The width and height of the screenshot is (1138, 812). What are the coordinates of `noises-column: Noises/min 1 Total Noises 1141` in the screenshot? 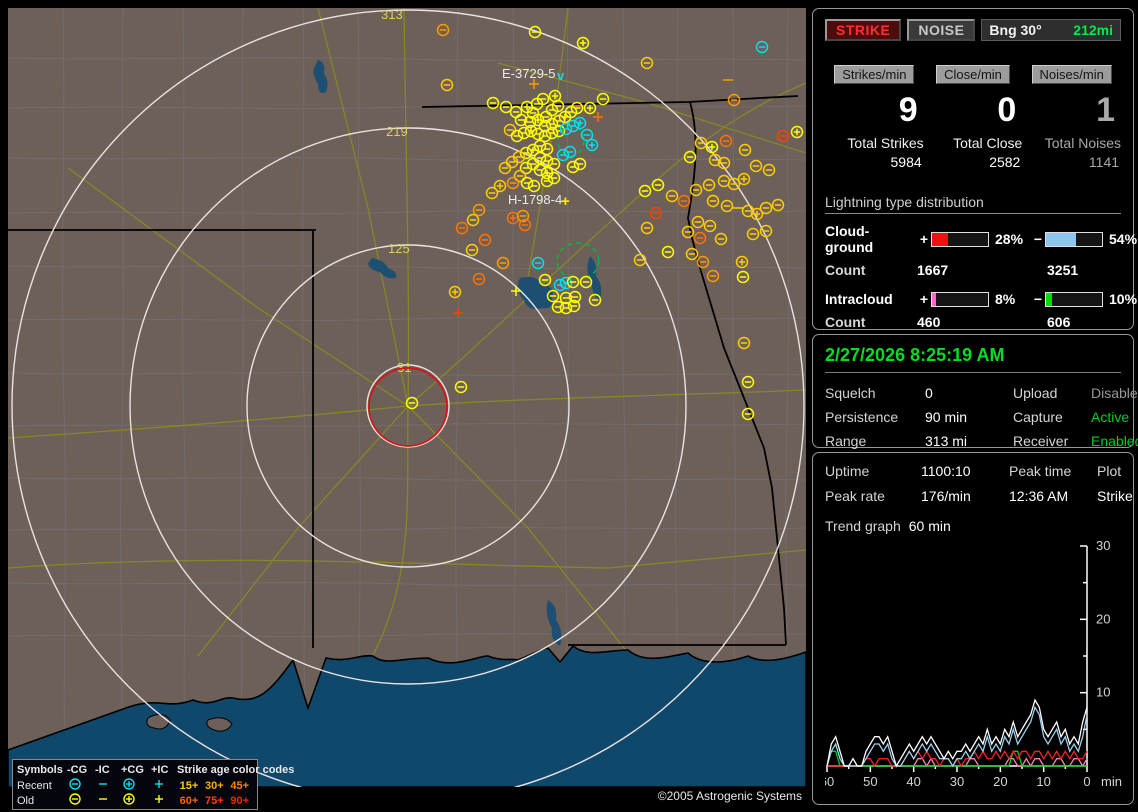 It's located at (1071, 117).